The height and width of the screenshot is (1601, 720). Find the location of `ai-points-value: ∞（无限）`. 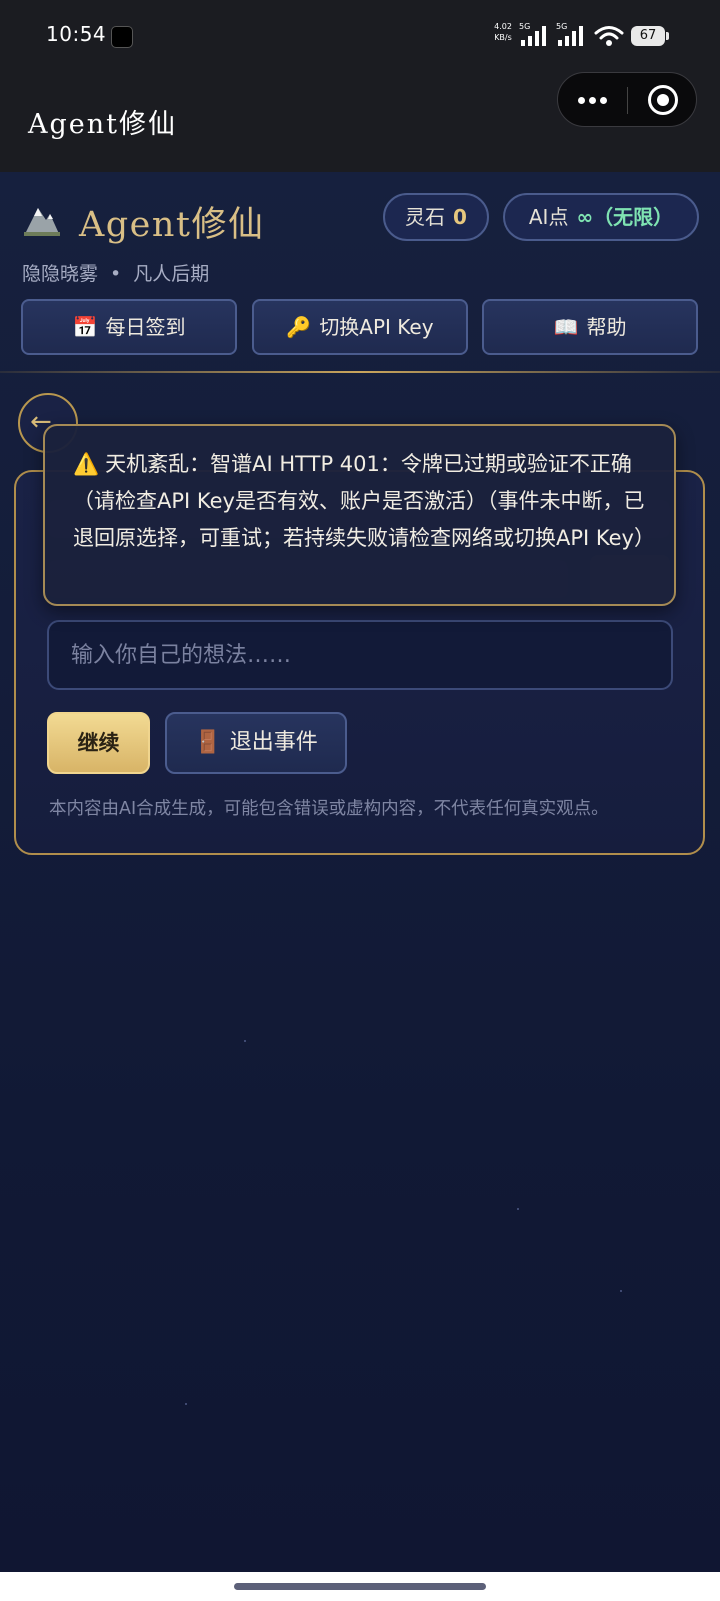

ai-points-value: ∞（无限） is located at coordinates (625, 217).